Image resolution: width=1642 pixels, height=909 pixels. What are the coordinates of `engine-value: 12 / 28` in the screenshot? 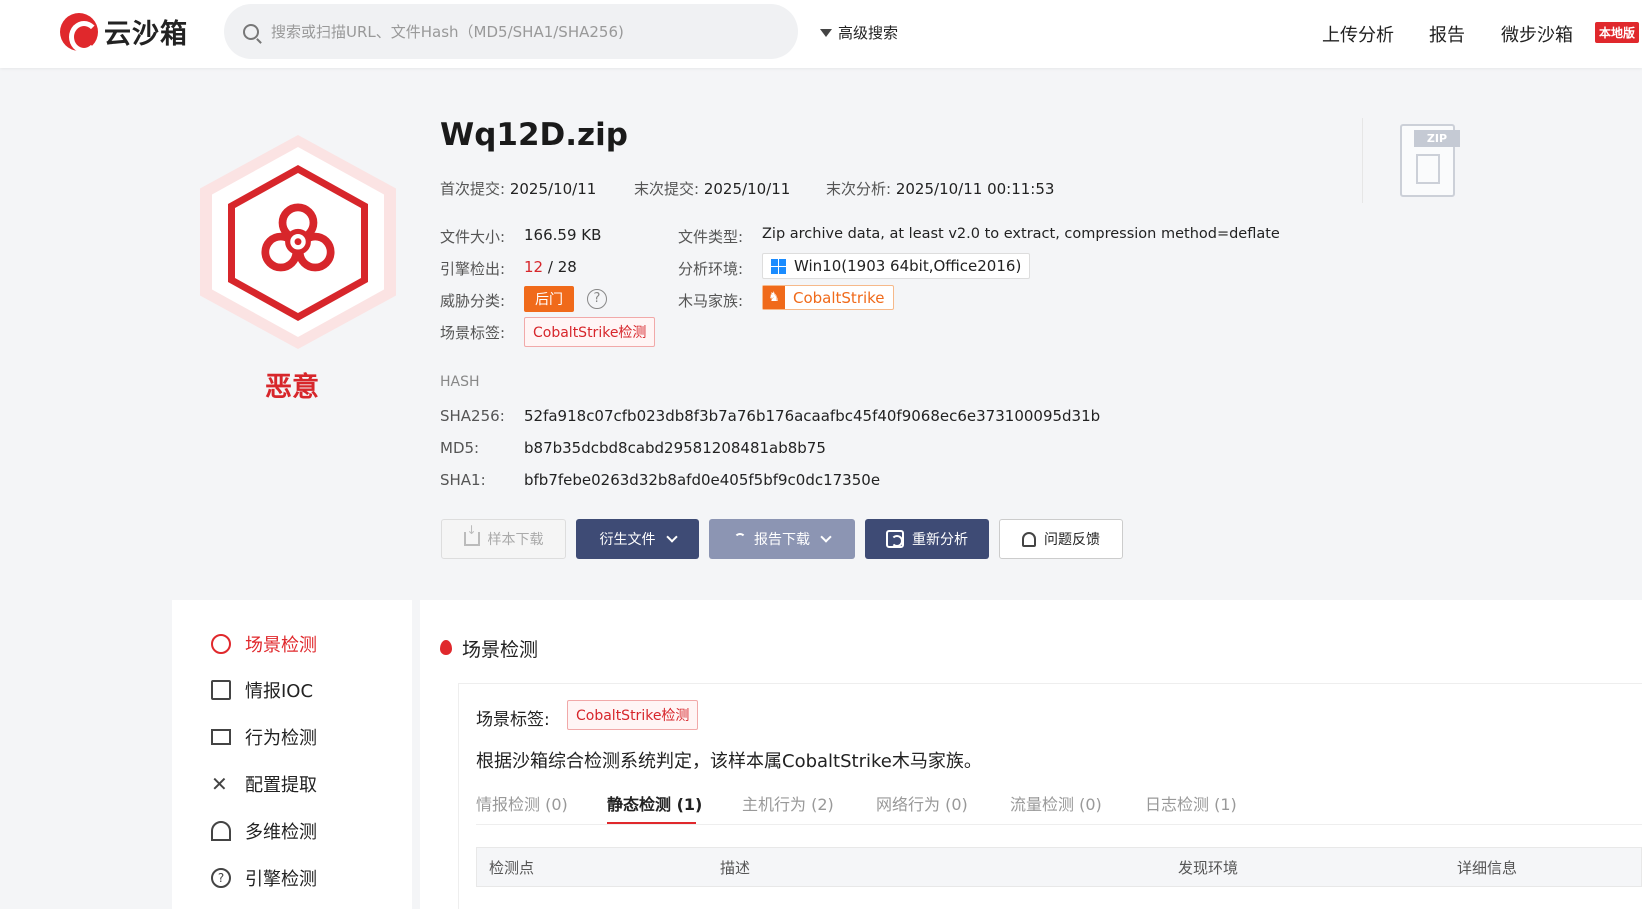 It's located at (550, 267).